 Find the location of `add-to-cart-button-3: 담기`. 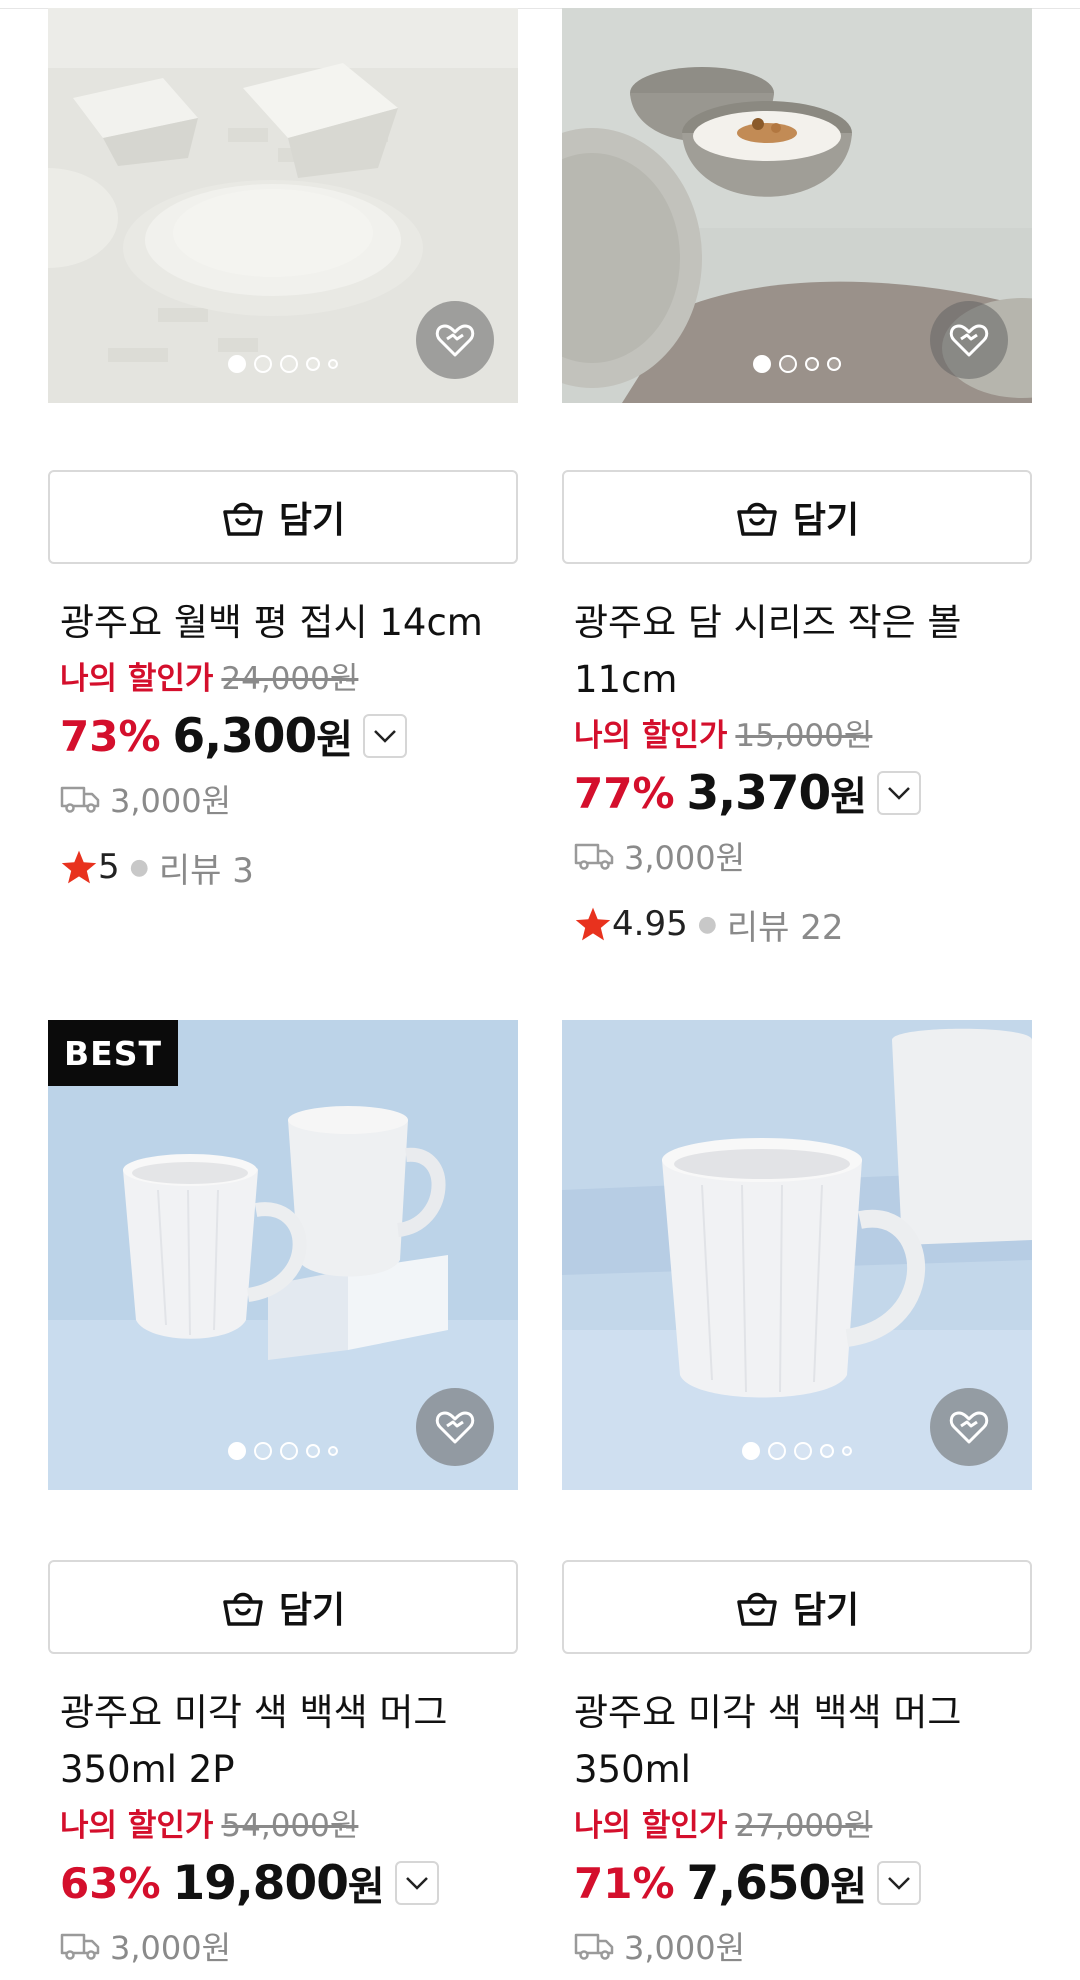

add-to-cart-button-3: 담기 is located at coordinates (283, 1607).